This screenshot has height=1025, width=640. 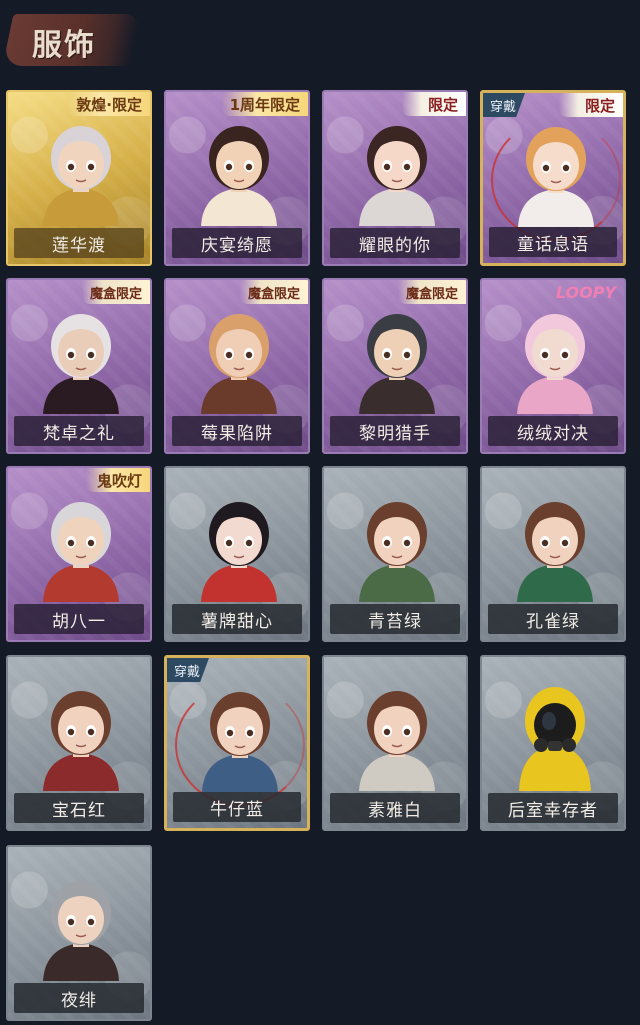 I want to click on costume-card: 青苔绿, so click(x=395, y=554).